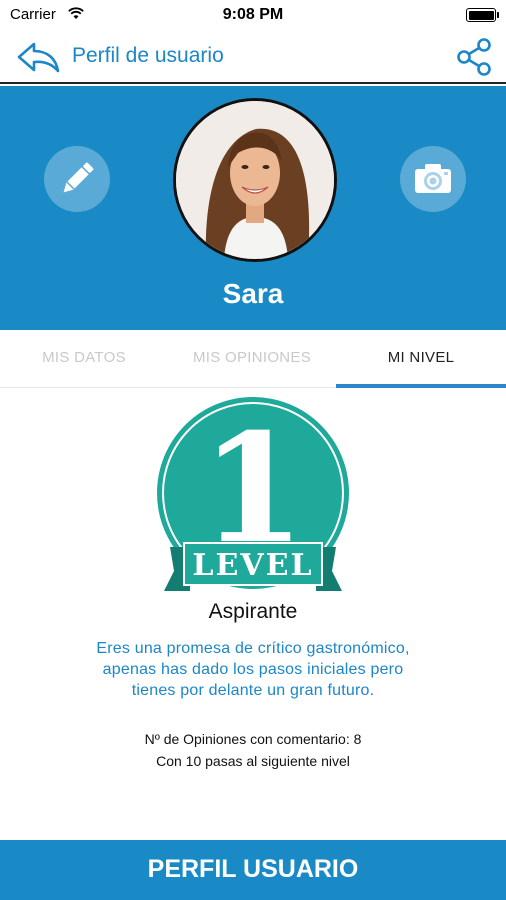 The image size is (506, 900). Describe the element at coordinates (474, 57) in the screenshot. I see `share-icon` at that location.